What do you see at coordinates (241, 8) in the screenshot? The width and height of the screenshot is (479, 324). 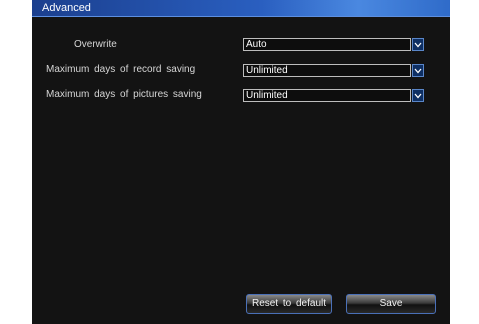 I see `title-bar: Advanced` at bounding box center [241, 8].